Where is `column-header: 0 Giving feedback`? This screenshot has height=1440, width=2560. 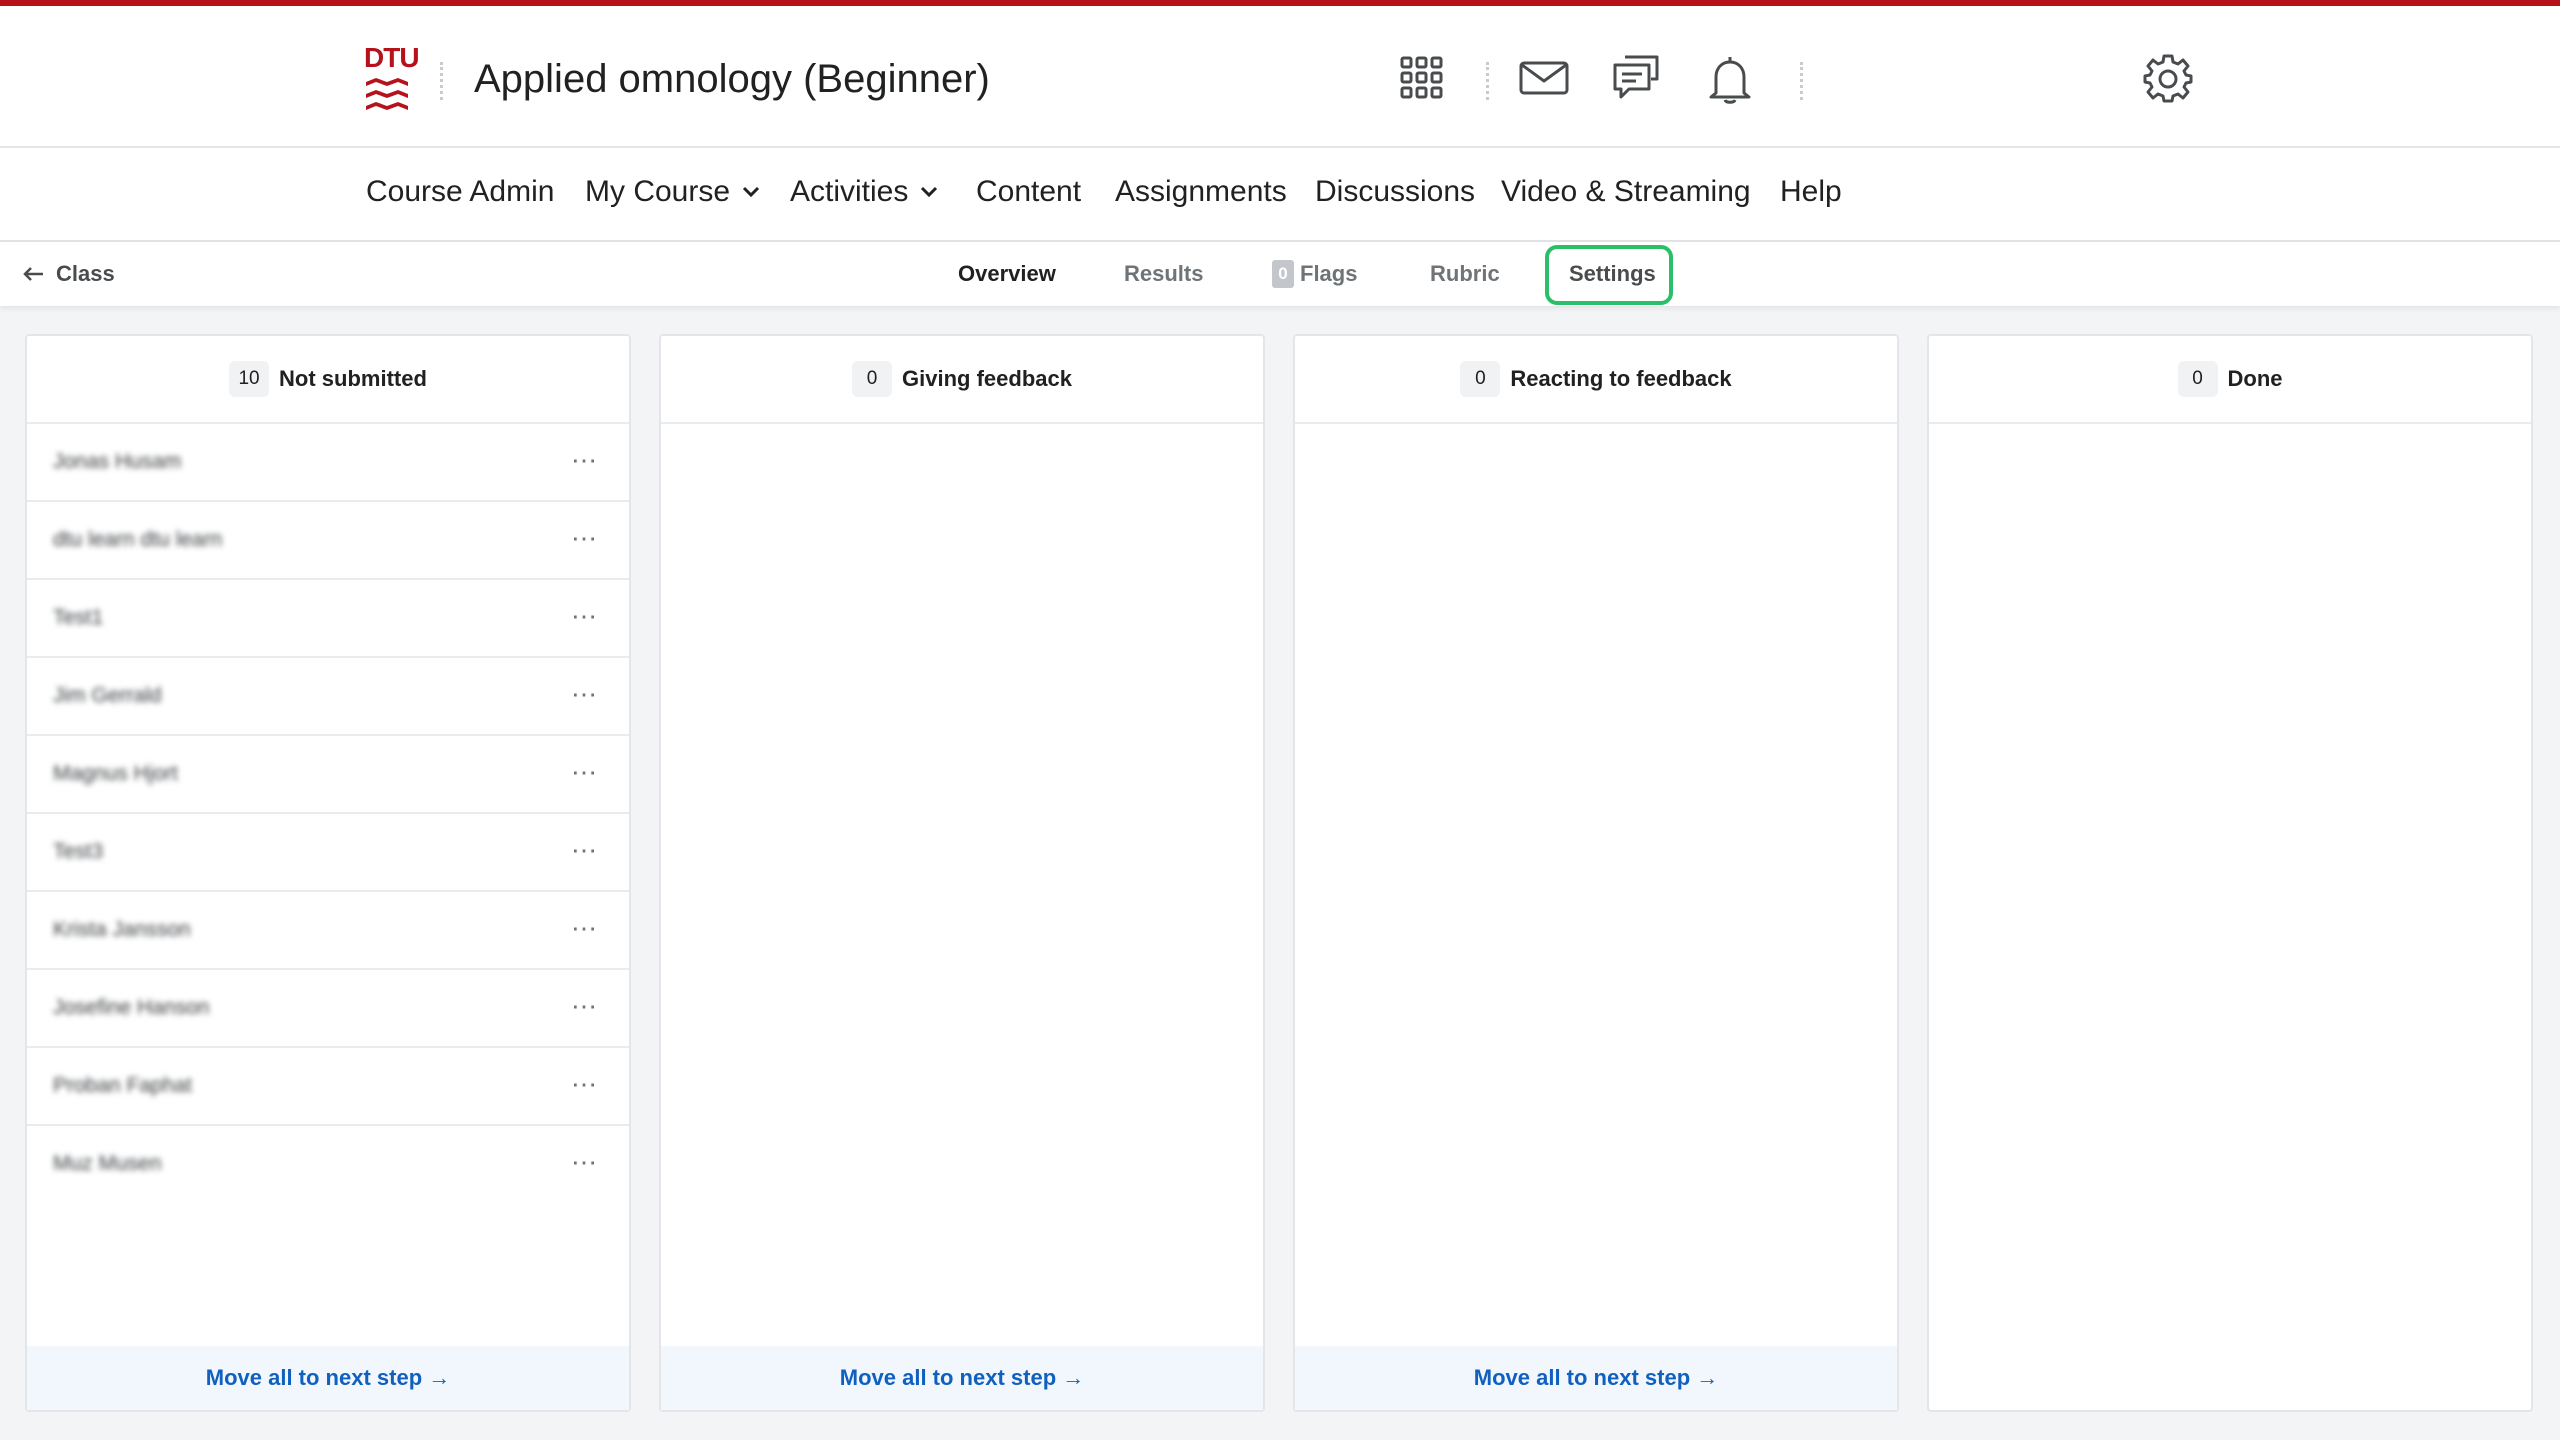 column-header: 0 Giving feedback is located at coordinates (962, 380).